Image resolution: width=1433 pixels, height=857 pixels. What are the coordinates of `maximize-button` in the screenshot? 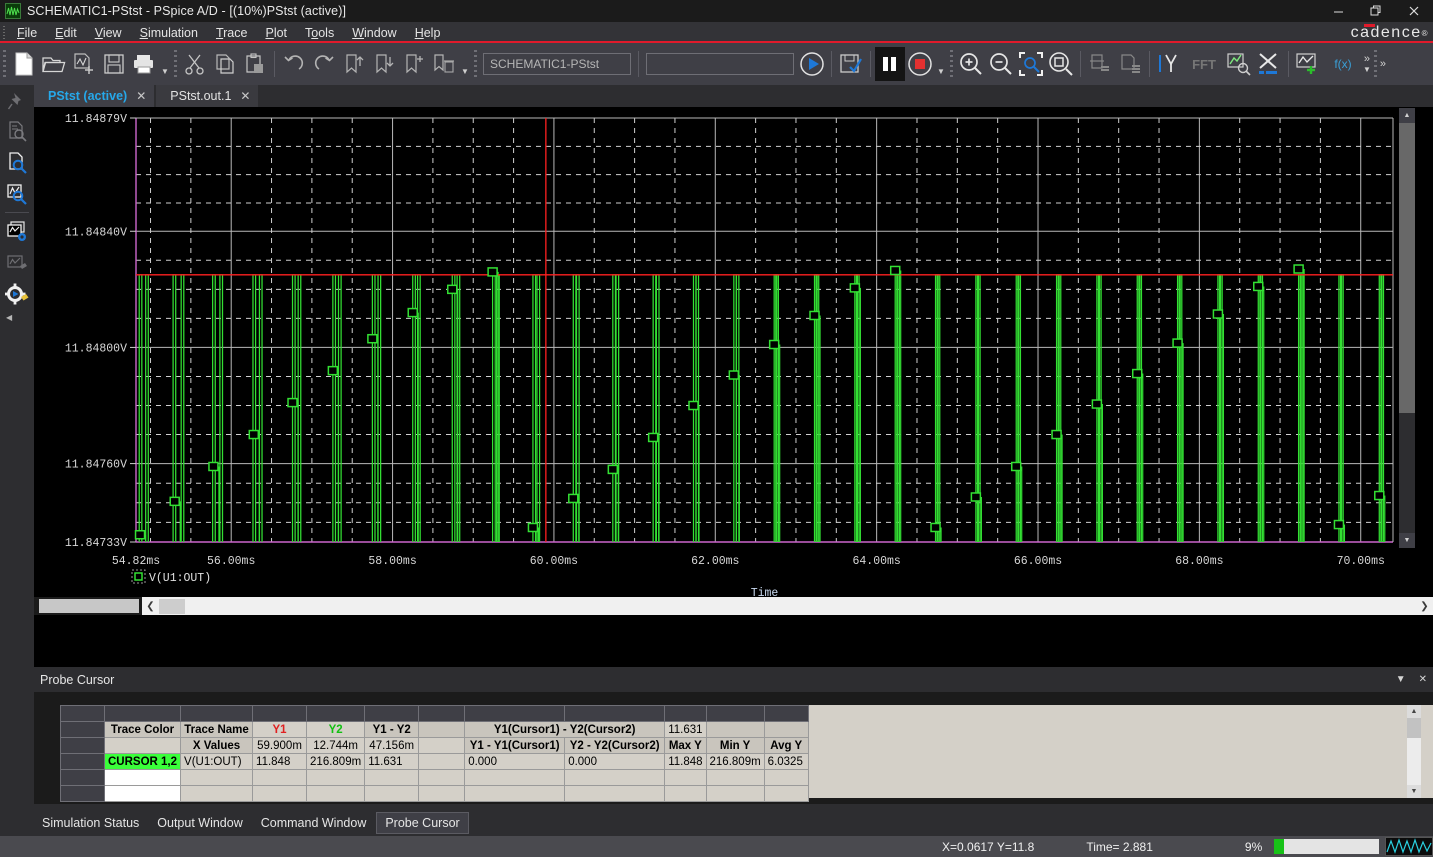 It's located at (1376, 11).